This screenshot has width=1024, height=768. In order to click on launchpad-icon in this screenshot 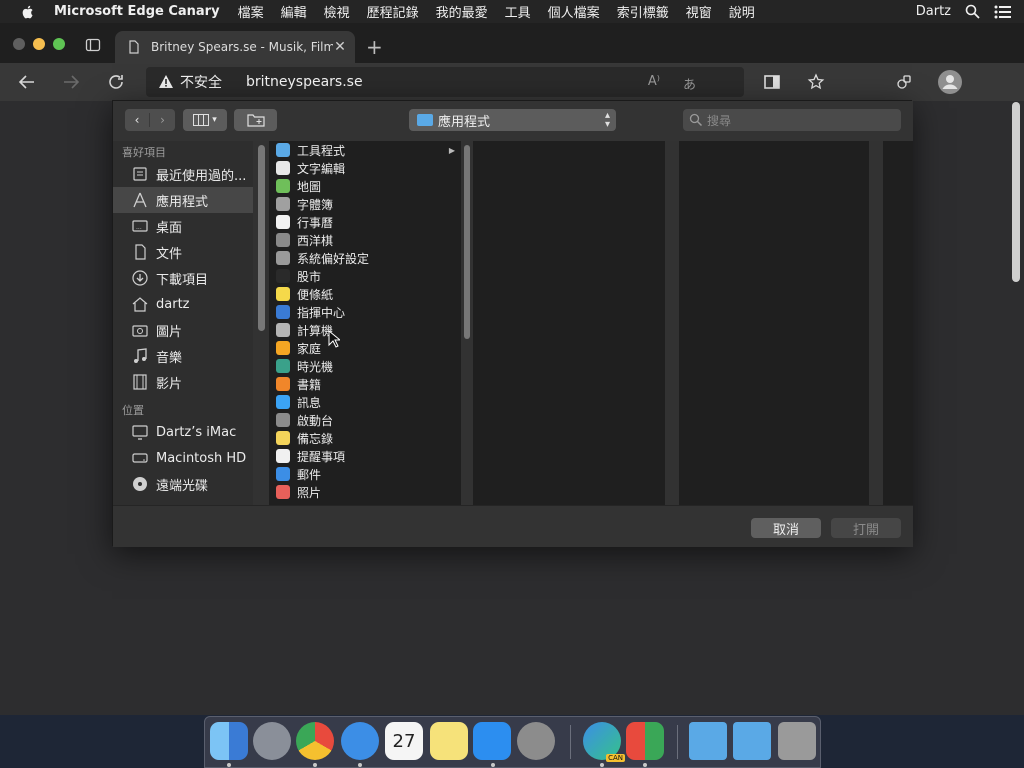, I will do `click(272, 741)`.